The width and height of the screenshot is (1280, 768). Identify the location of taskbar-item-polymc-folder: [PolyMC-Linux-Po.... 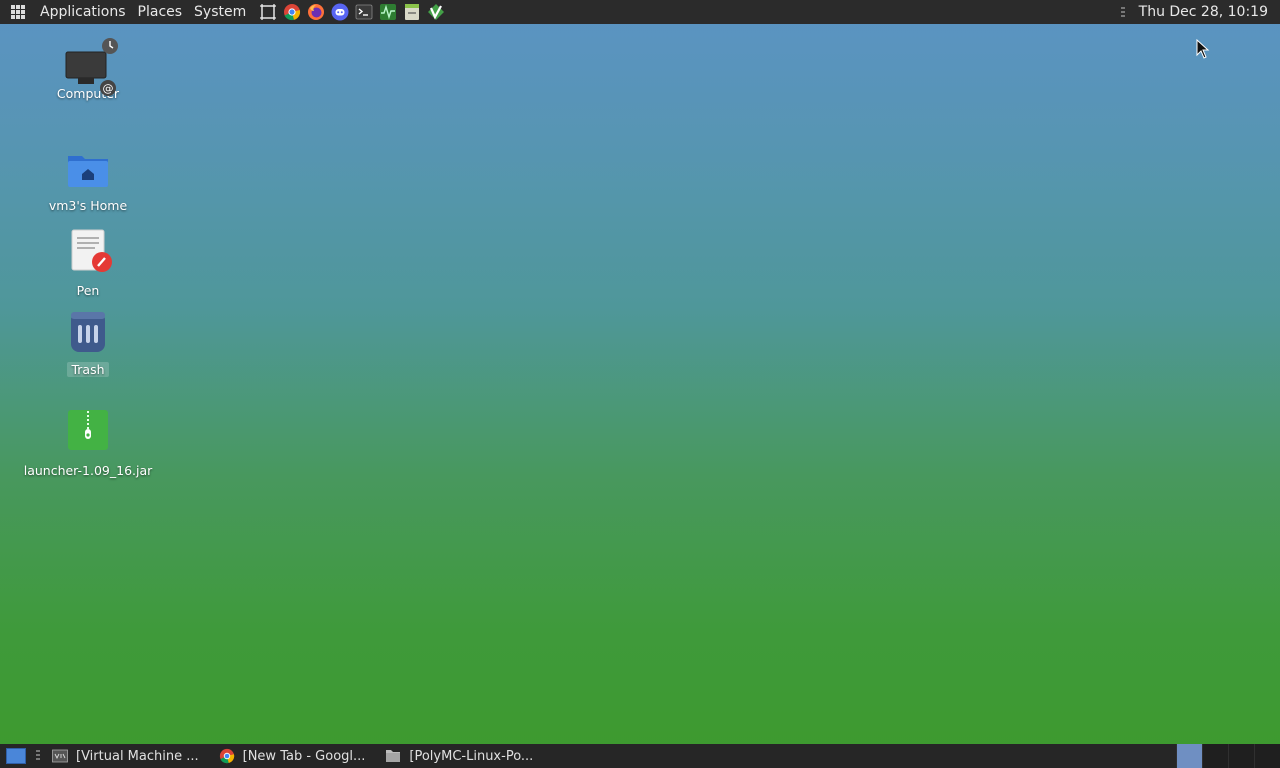
(462, 756).